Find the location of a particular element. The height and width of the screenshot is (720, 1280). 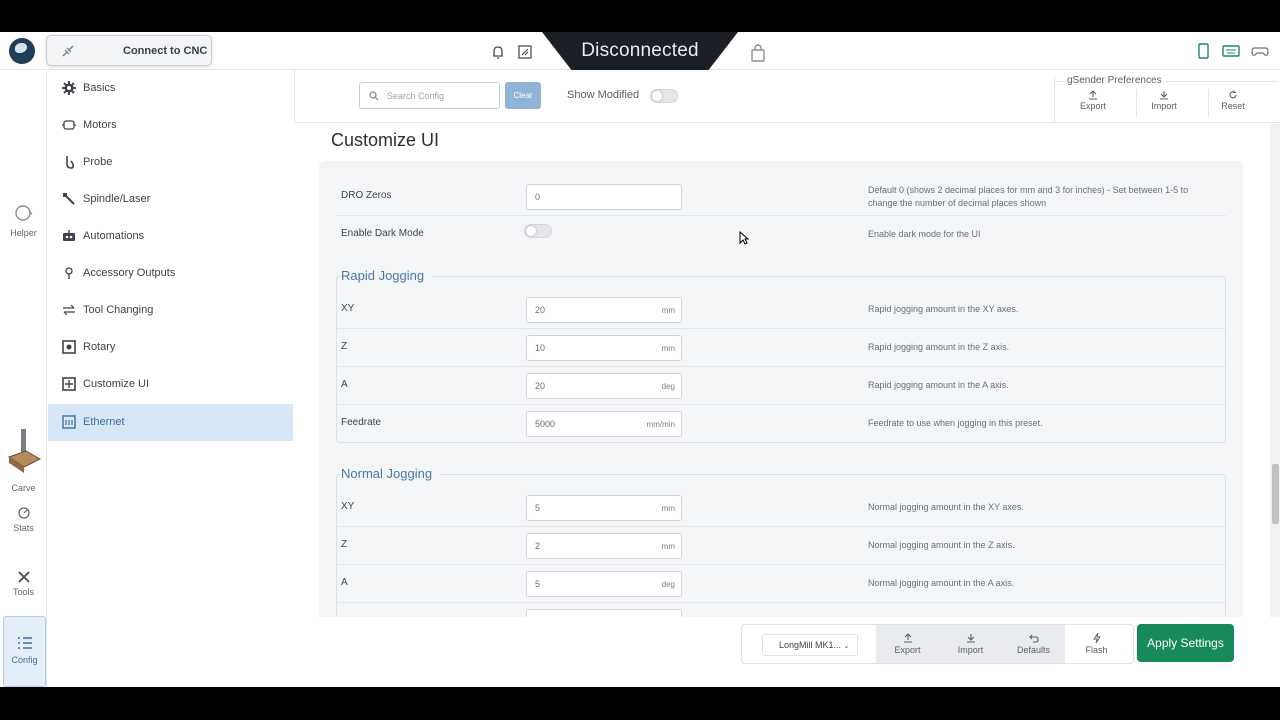

preferences-group: gSender Preferences Export Import Reset is located at coordinates (1165, 99).